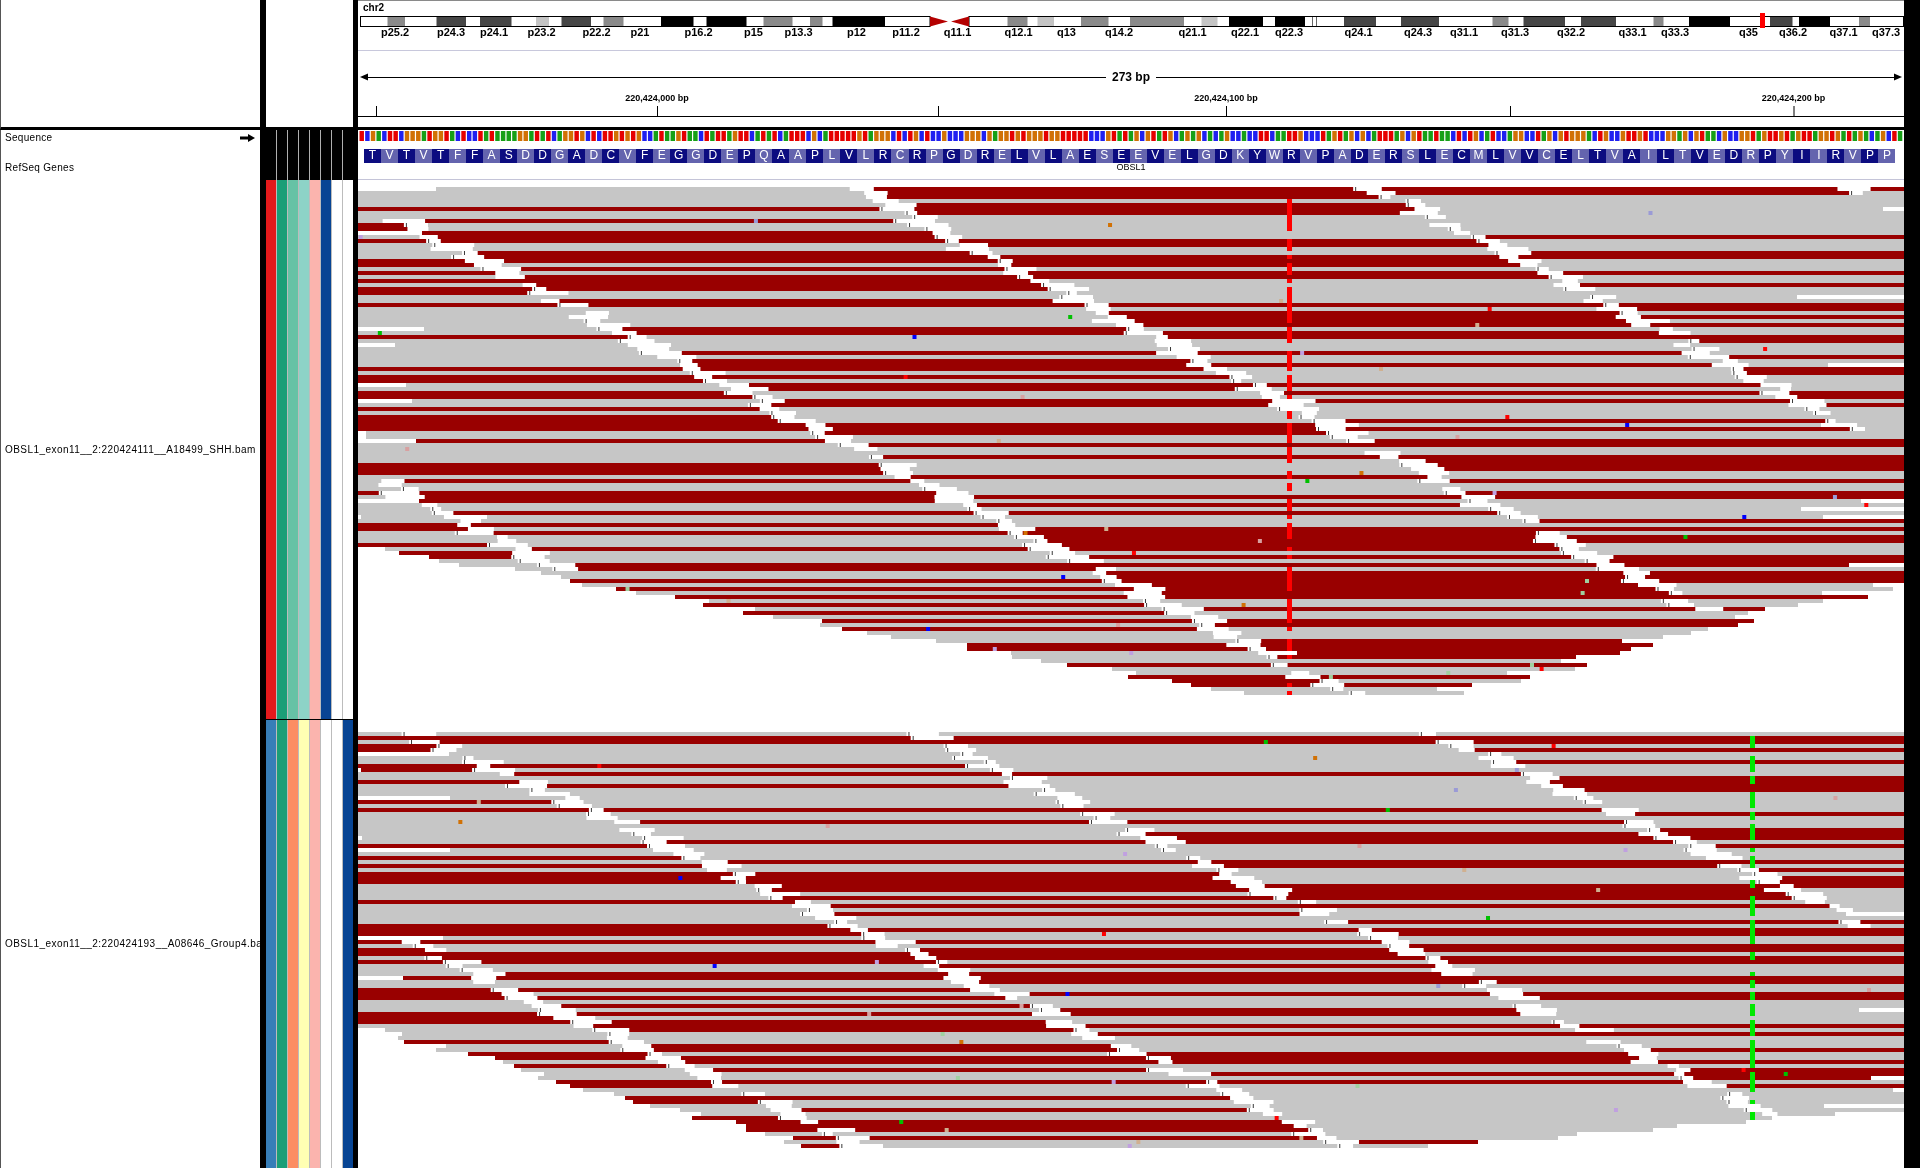  Describe the element at coordinates (1358, 32) in the screenshot. I see `band-label: q24.1` at that location.